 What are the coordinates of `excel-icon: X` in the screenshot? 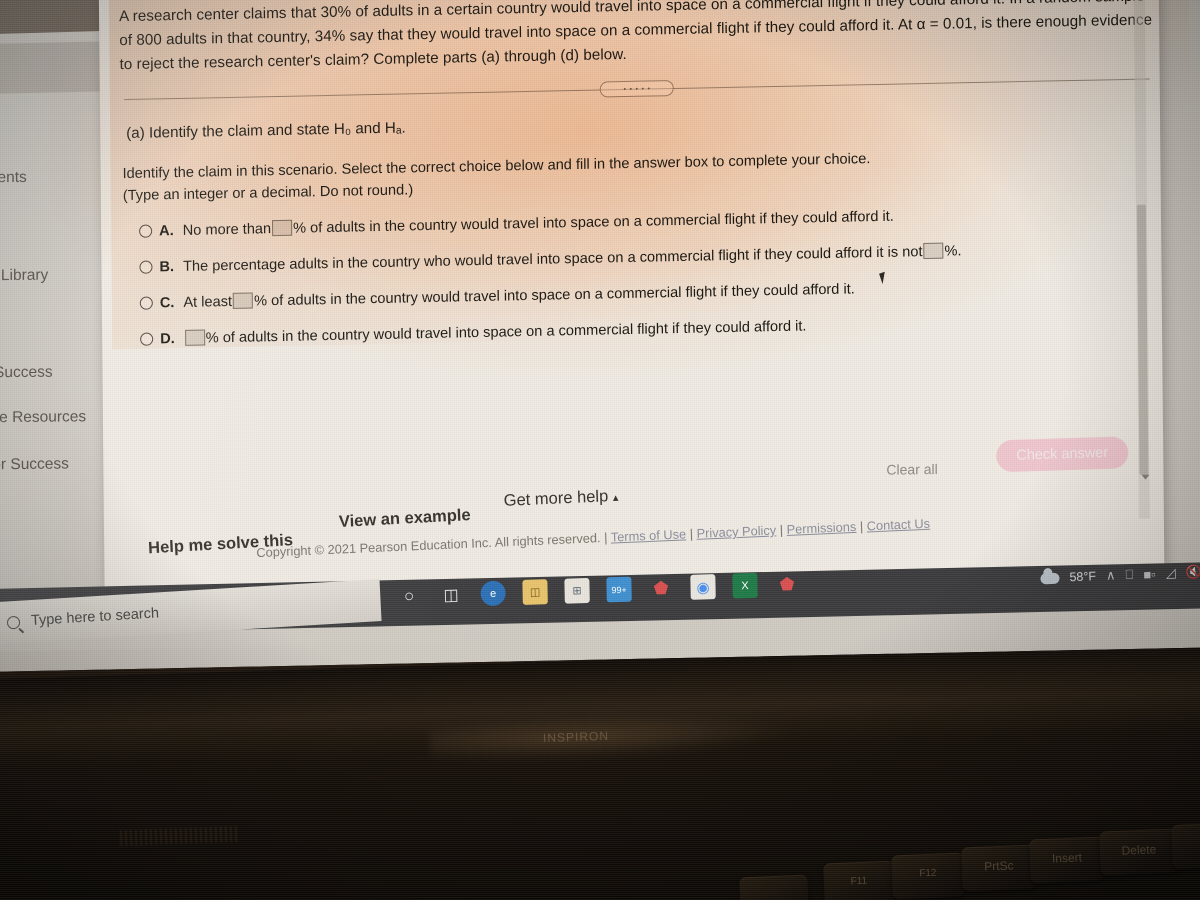 It's located at (745, 585).